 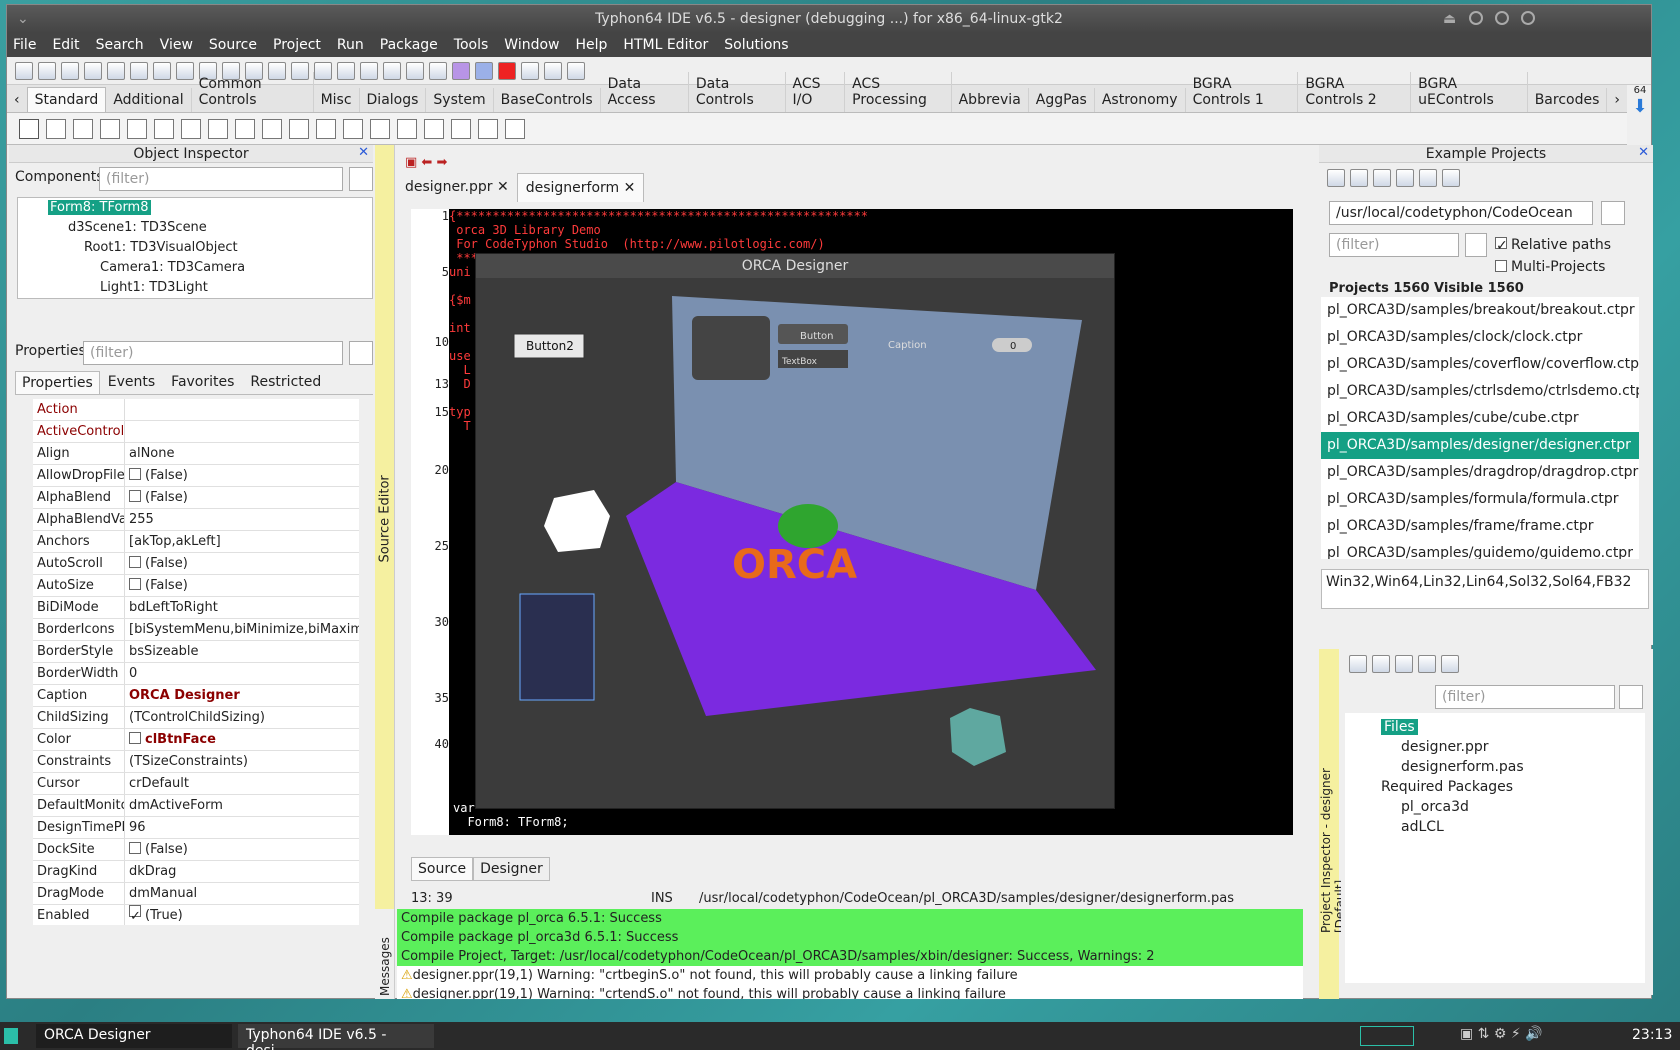 I want to click on property-value: ORCA Designer, so click(x=242, y=695).